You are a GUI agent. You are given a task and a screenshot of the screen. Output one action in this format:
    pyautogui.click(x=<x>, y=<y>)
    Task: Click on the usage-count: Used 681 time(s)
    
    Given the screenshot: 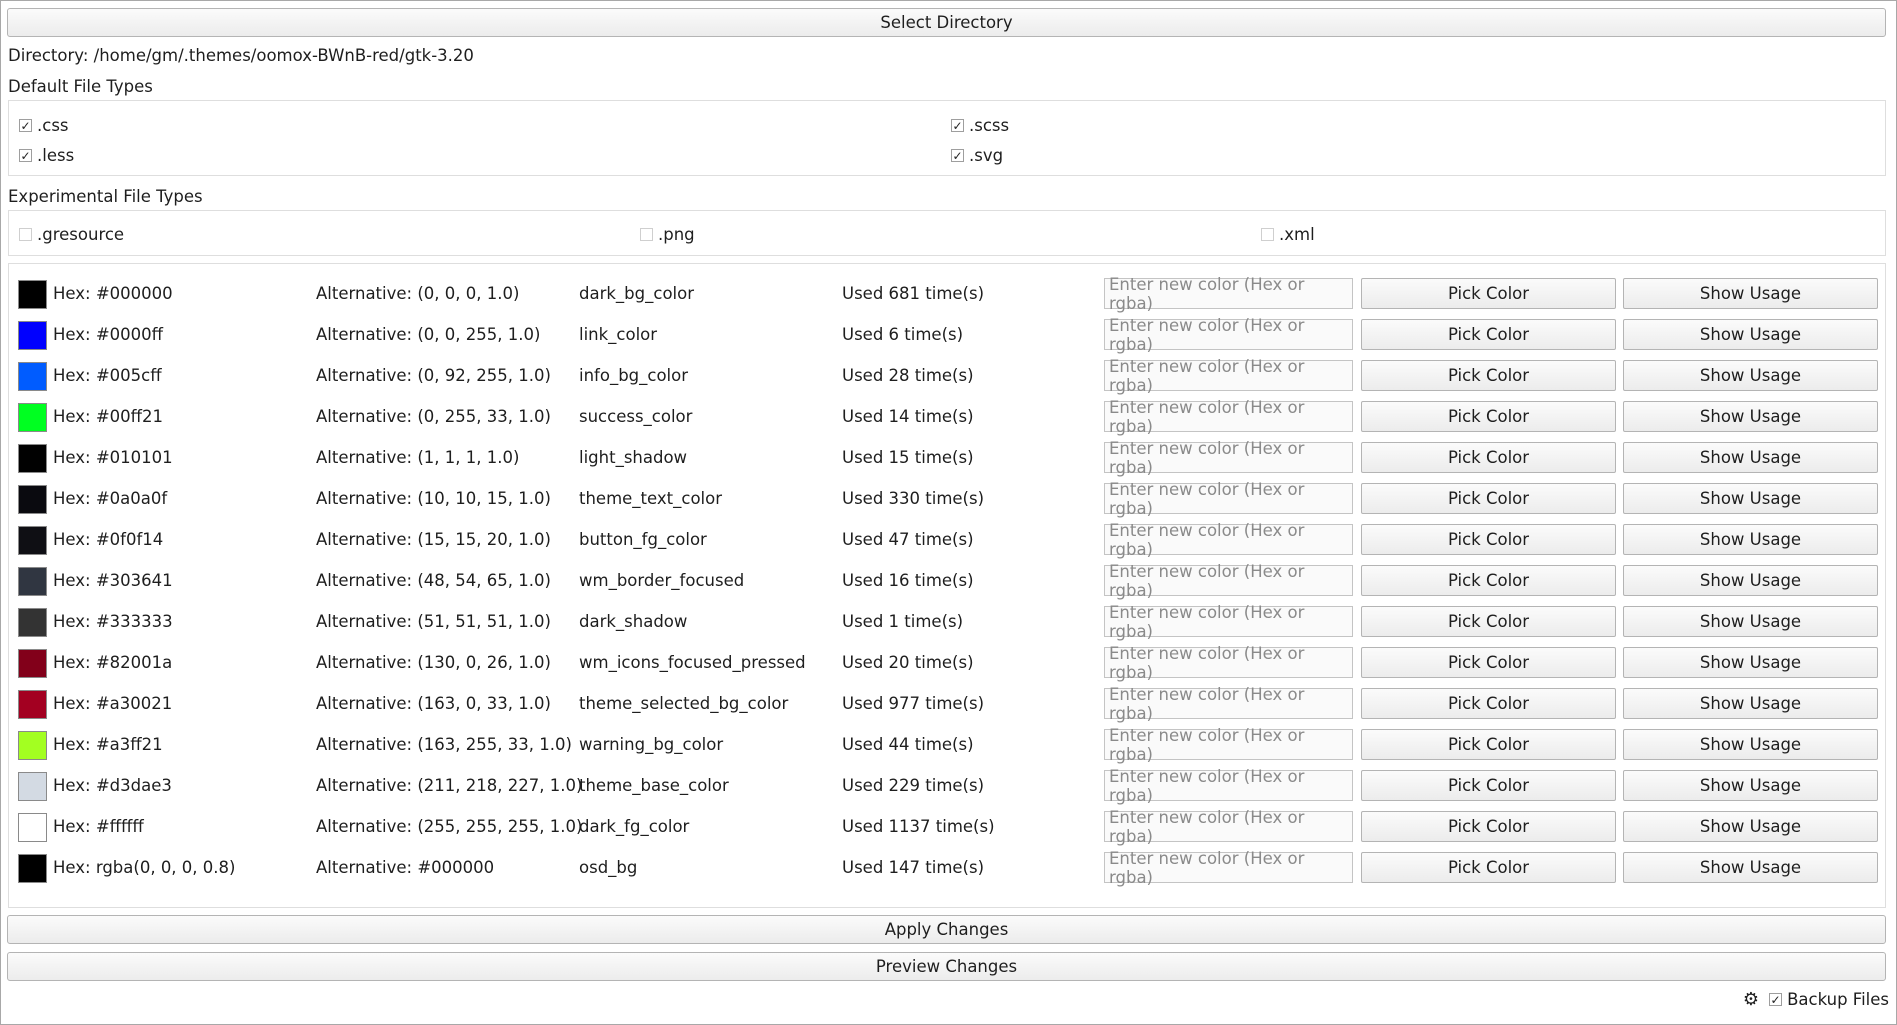 What is the action you would take?
    pyautogui.click(x=913, y=293)
    